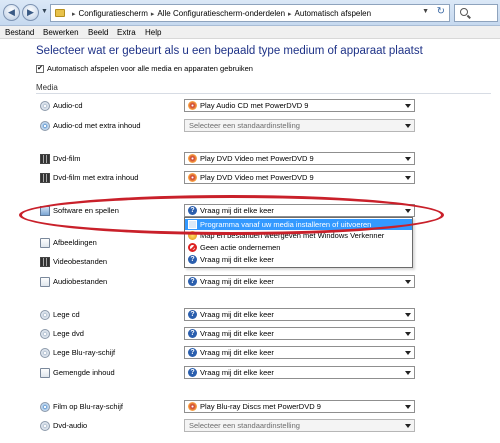 This screenshot has height=443, width=500. Describe the element at coordinates (237, 259) in the screenshot. I see `option-label: Vraag mij dit elke keer` at that location.